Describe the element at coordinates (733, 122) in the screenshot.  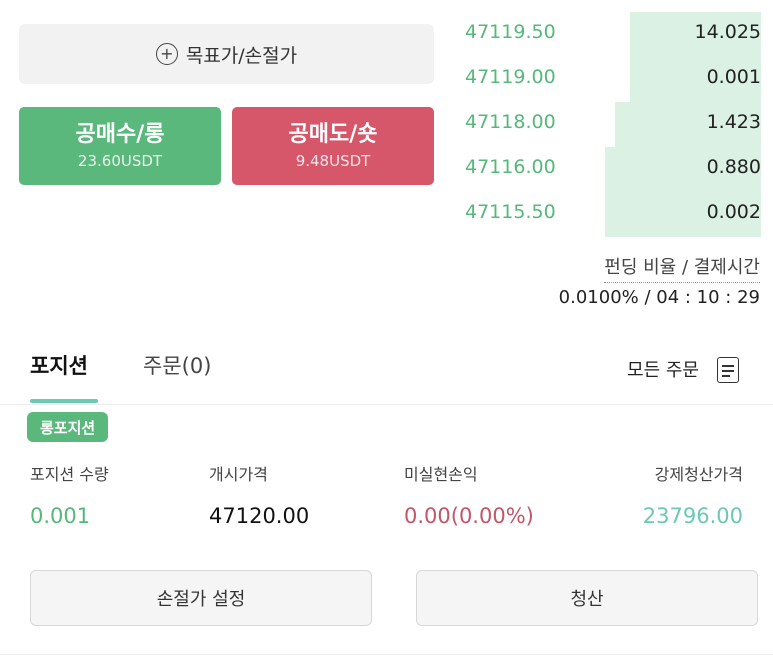
I see `bid-qty: 1.423` at that location.